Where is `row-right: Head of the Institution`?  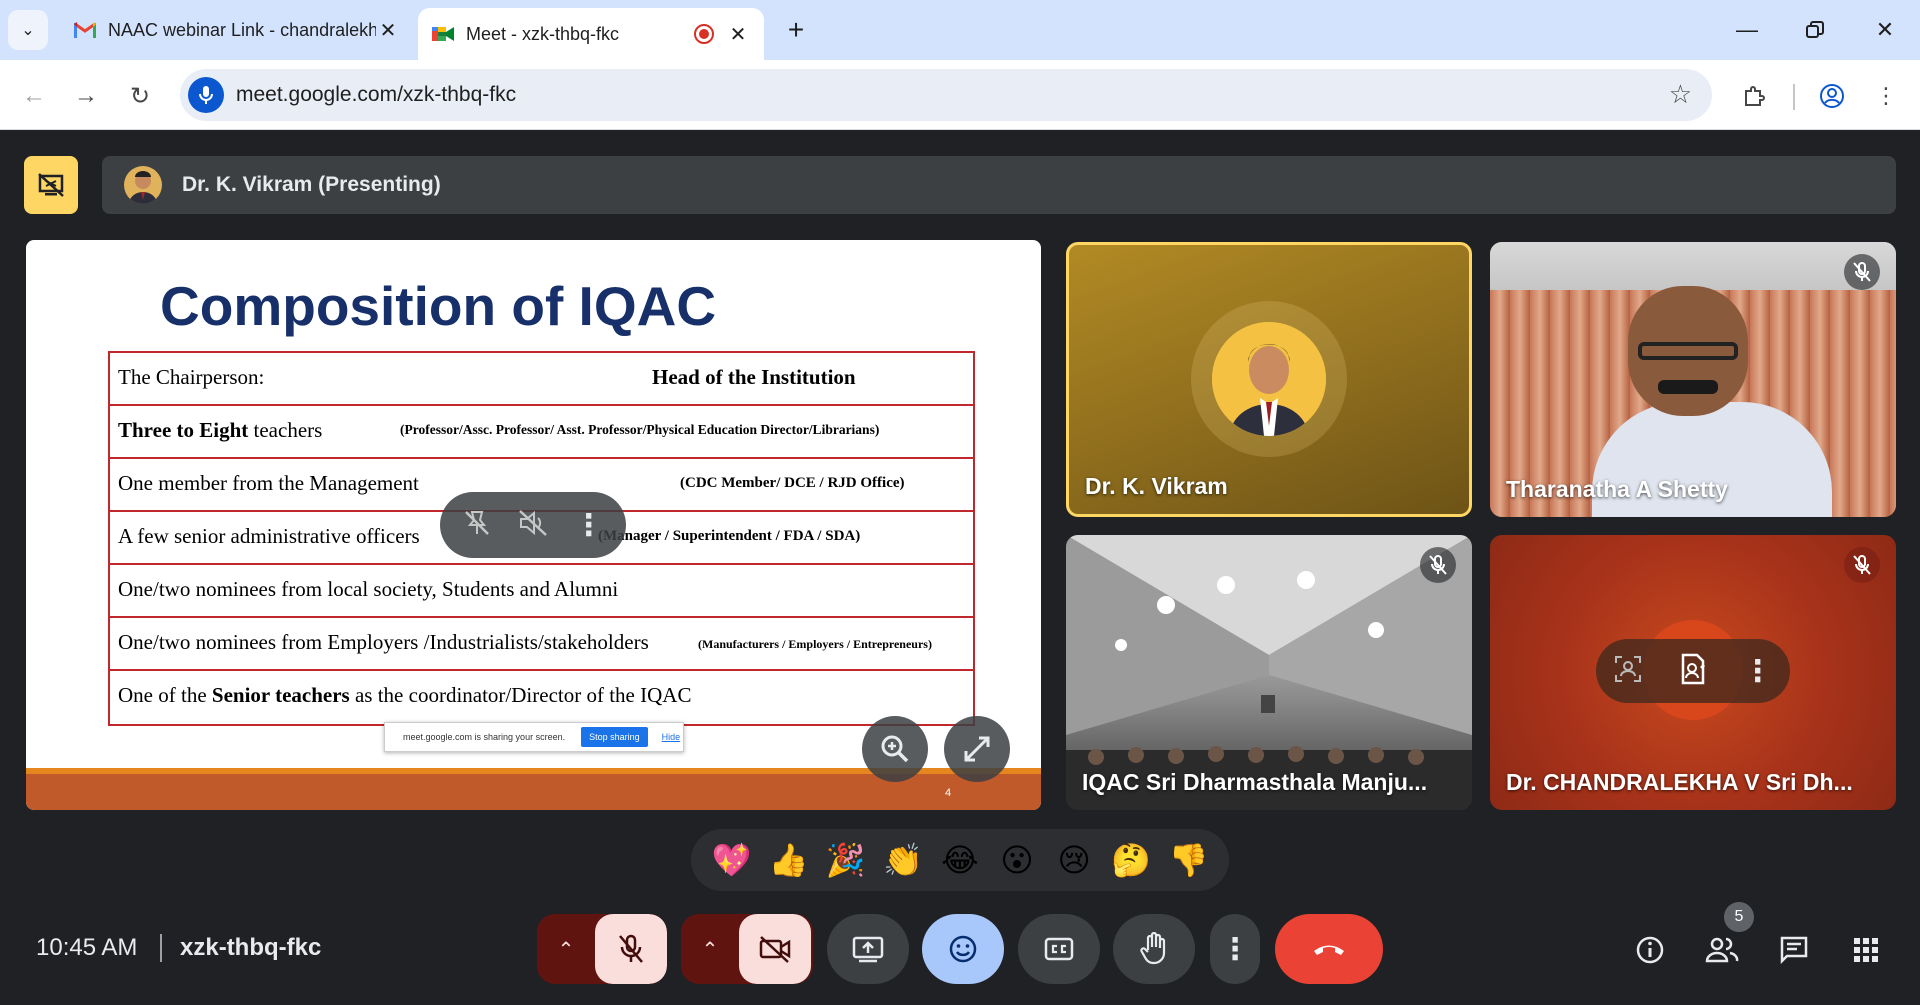
row-right: Head of the Institution is located at coordinates (754, 377).